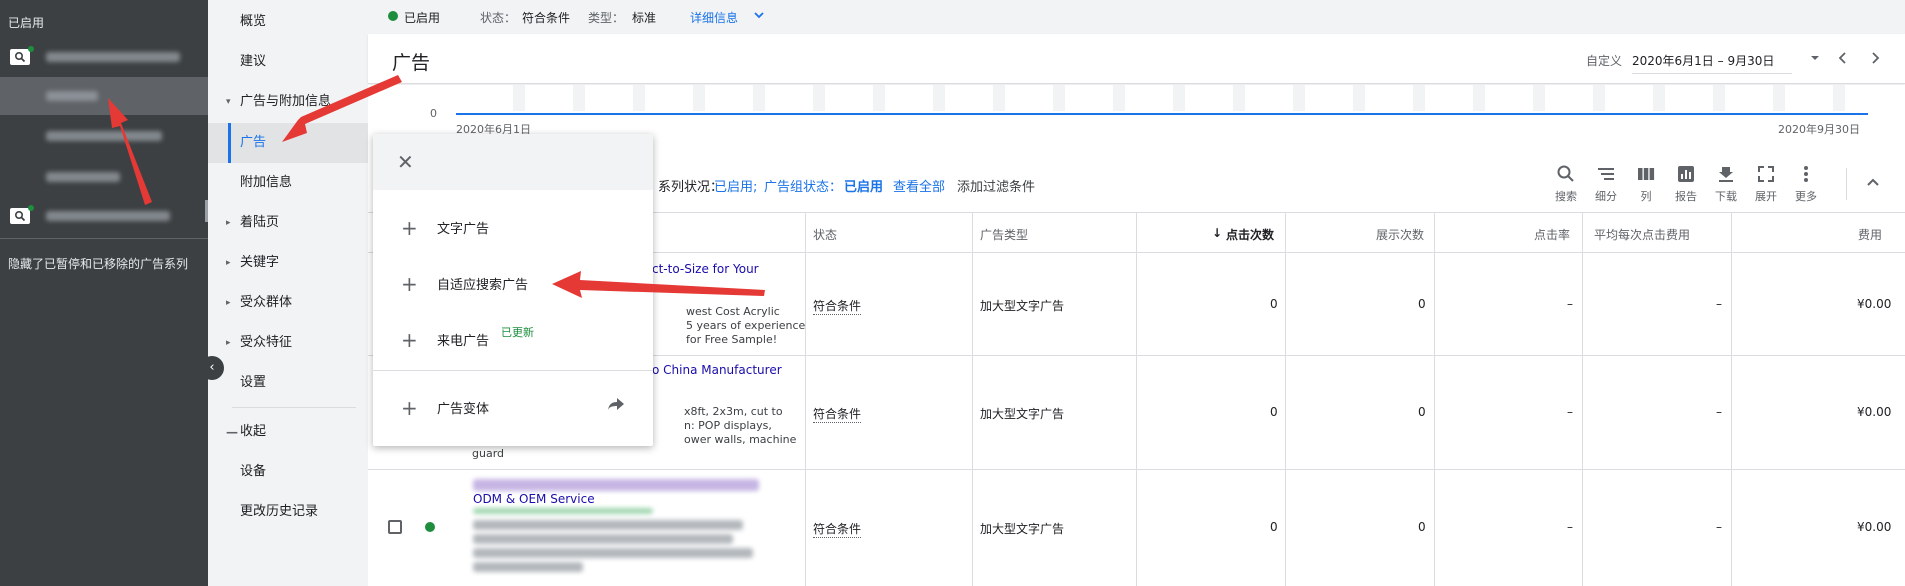 This screenshot has height=586, width=1905. What do you see at coordinates (488, 453) in the screenshot?
I see `ad-description-line: guard` at bounding box center [488, 453].